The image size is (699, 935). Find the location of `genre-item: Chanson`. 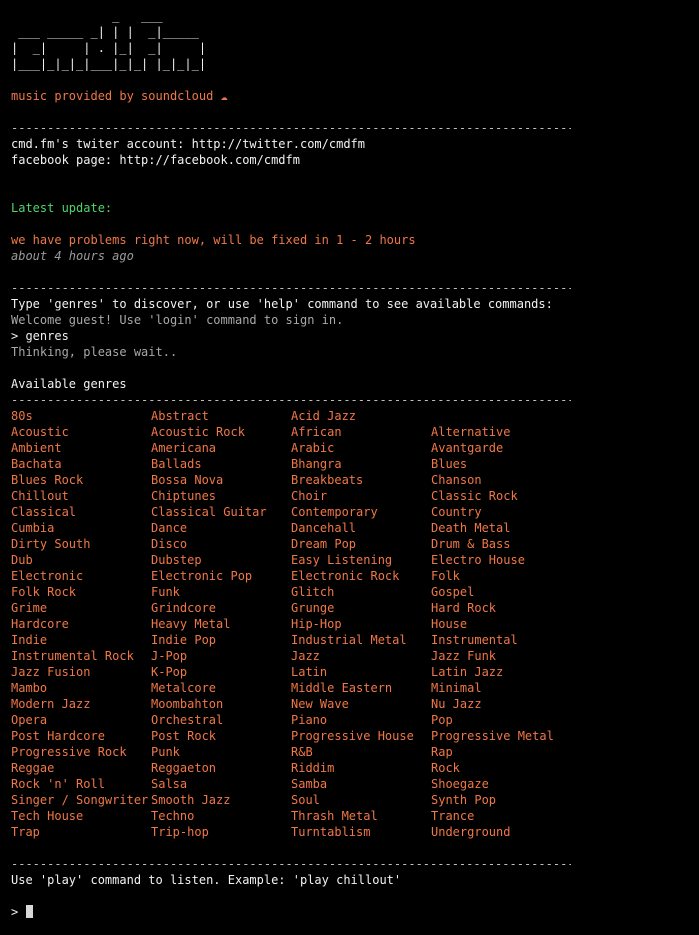

genre-item: Chanson is located at coordinates (501, 480).